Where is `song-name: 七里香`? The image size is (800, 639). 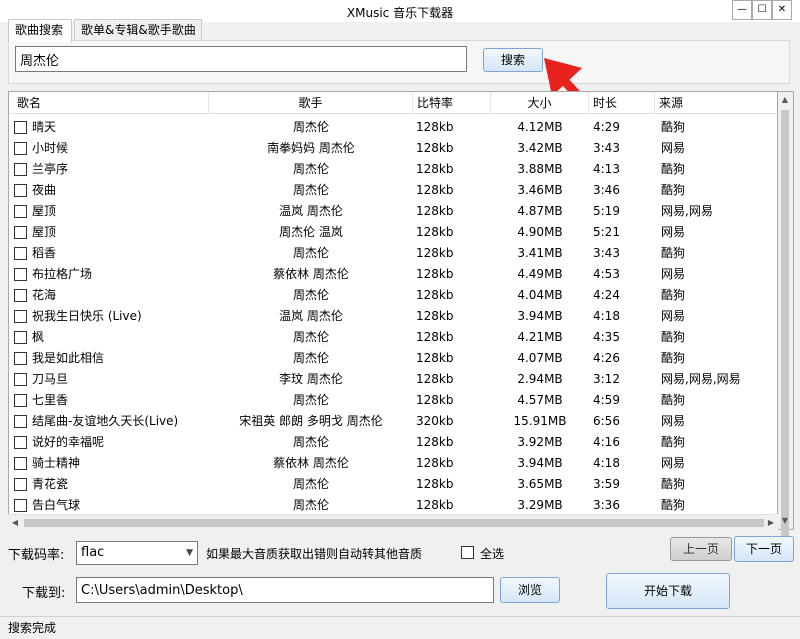
song-name: 七里香 is located at coordinates (50, 400).